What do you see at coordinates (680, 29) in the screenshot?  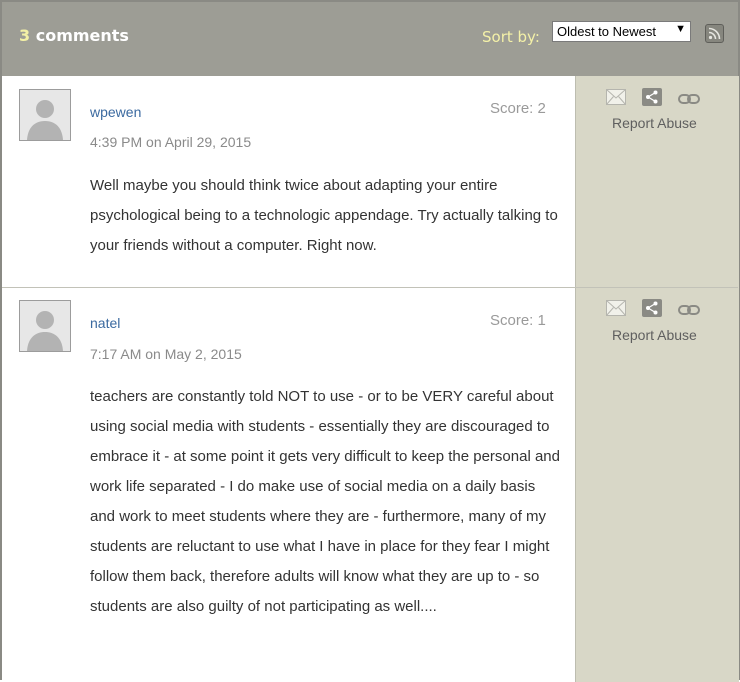 I see `dropdown-arrow-icon: ▼` at bounding box center [680, 29].